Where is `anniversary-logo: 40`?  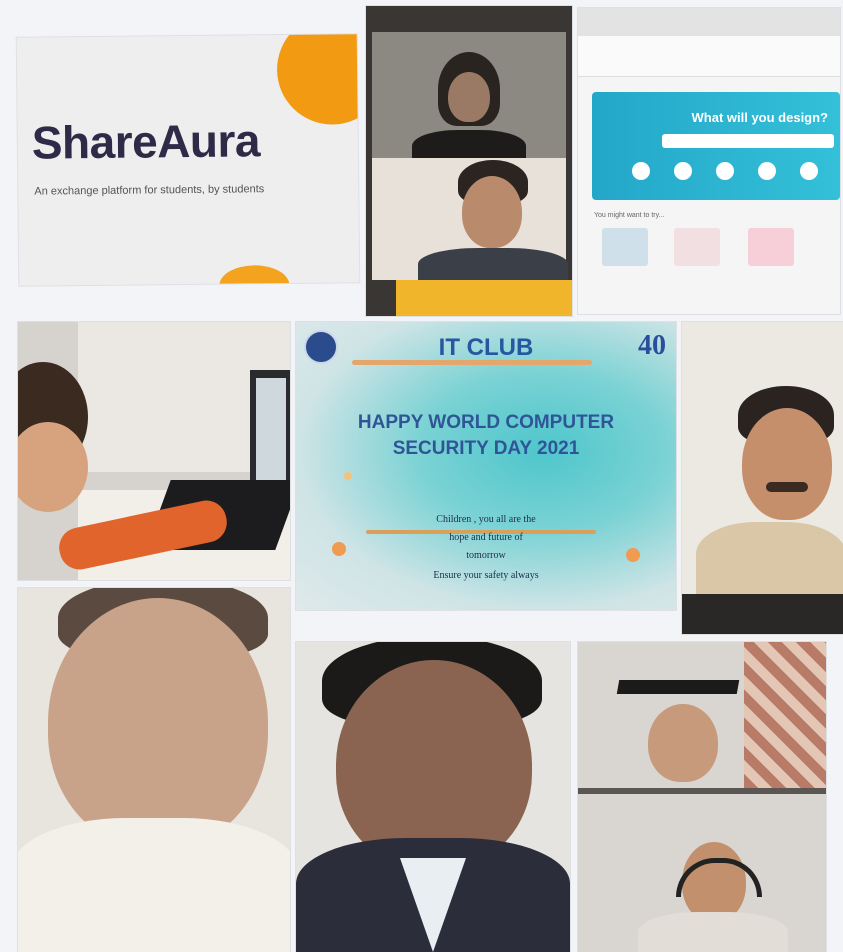
anniversary-logo: 40 is located at coordinates (652, 345).